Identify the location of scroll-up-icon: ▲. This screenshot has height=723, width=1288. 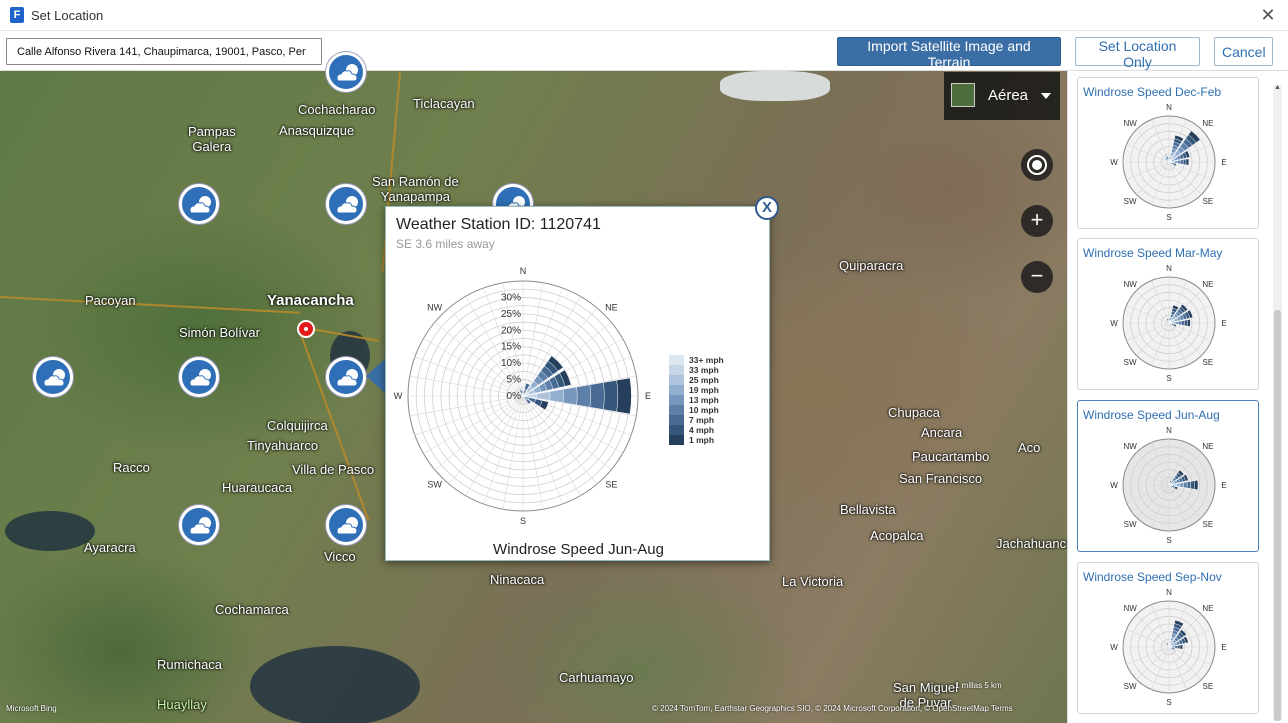
(1277, 89).